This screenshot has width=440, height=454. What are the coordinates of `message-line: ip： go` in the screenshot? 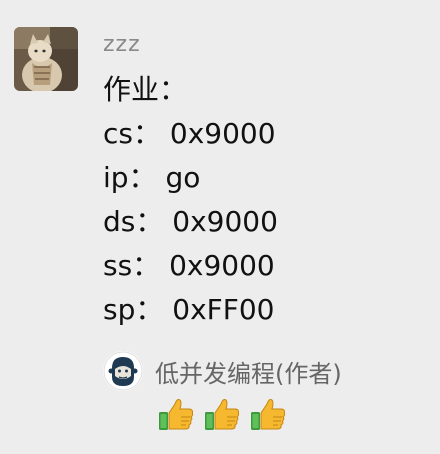 It's located at (152, 177).